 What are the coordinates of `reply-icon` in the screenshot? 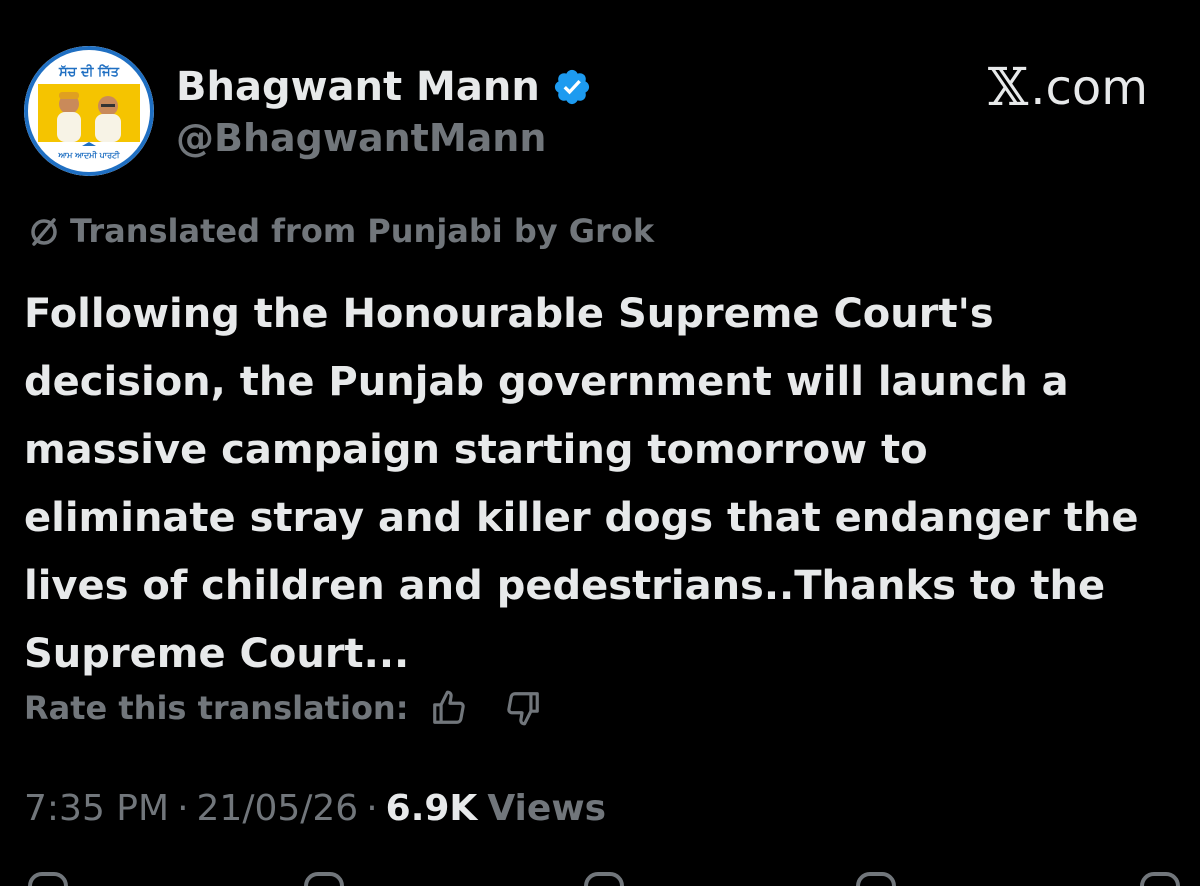 It's located at (48, 879).